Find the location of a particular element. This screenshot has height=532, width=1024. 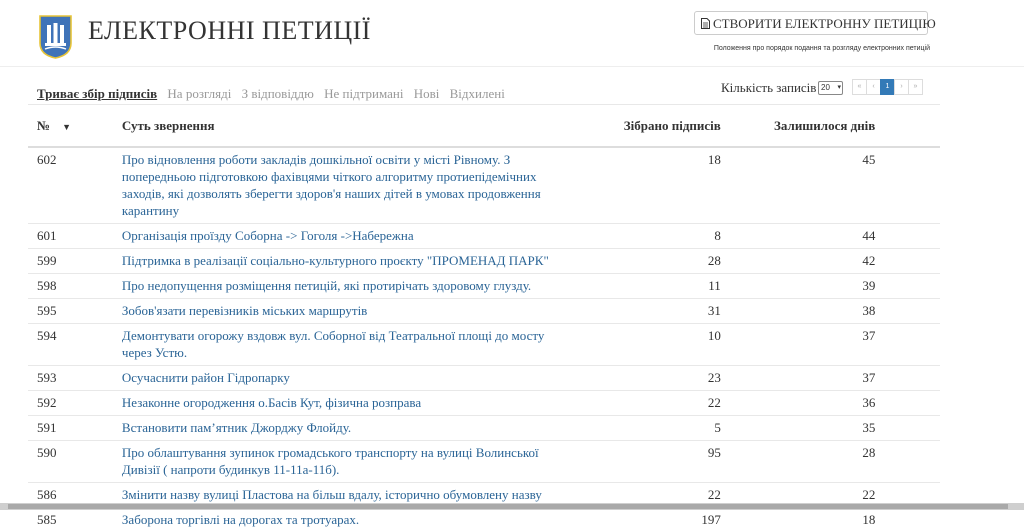

create-petition-button: СТВОРИТИ ЕЛЕКТРОННУ ПЕТИЦІЮ is located at coordinates (811, 23).